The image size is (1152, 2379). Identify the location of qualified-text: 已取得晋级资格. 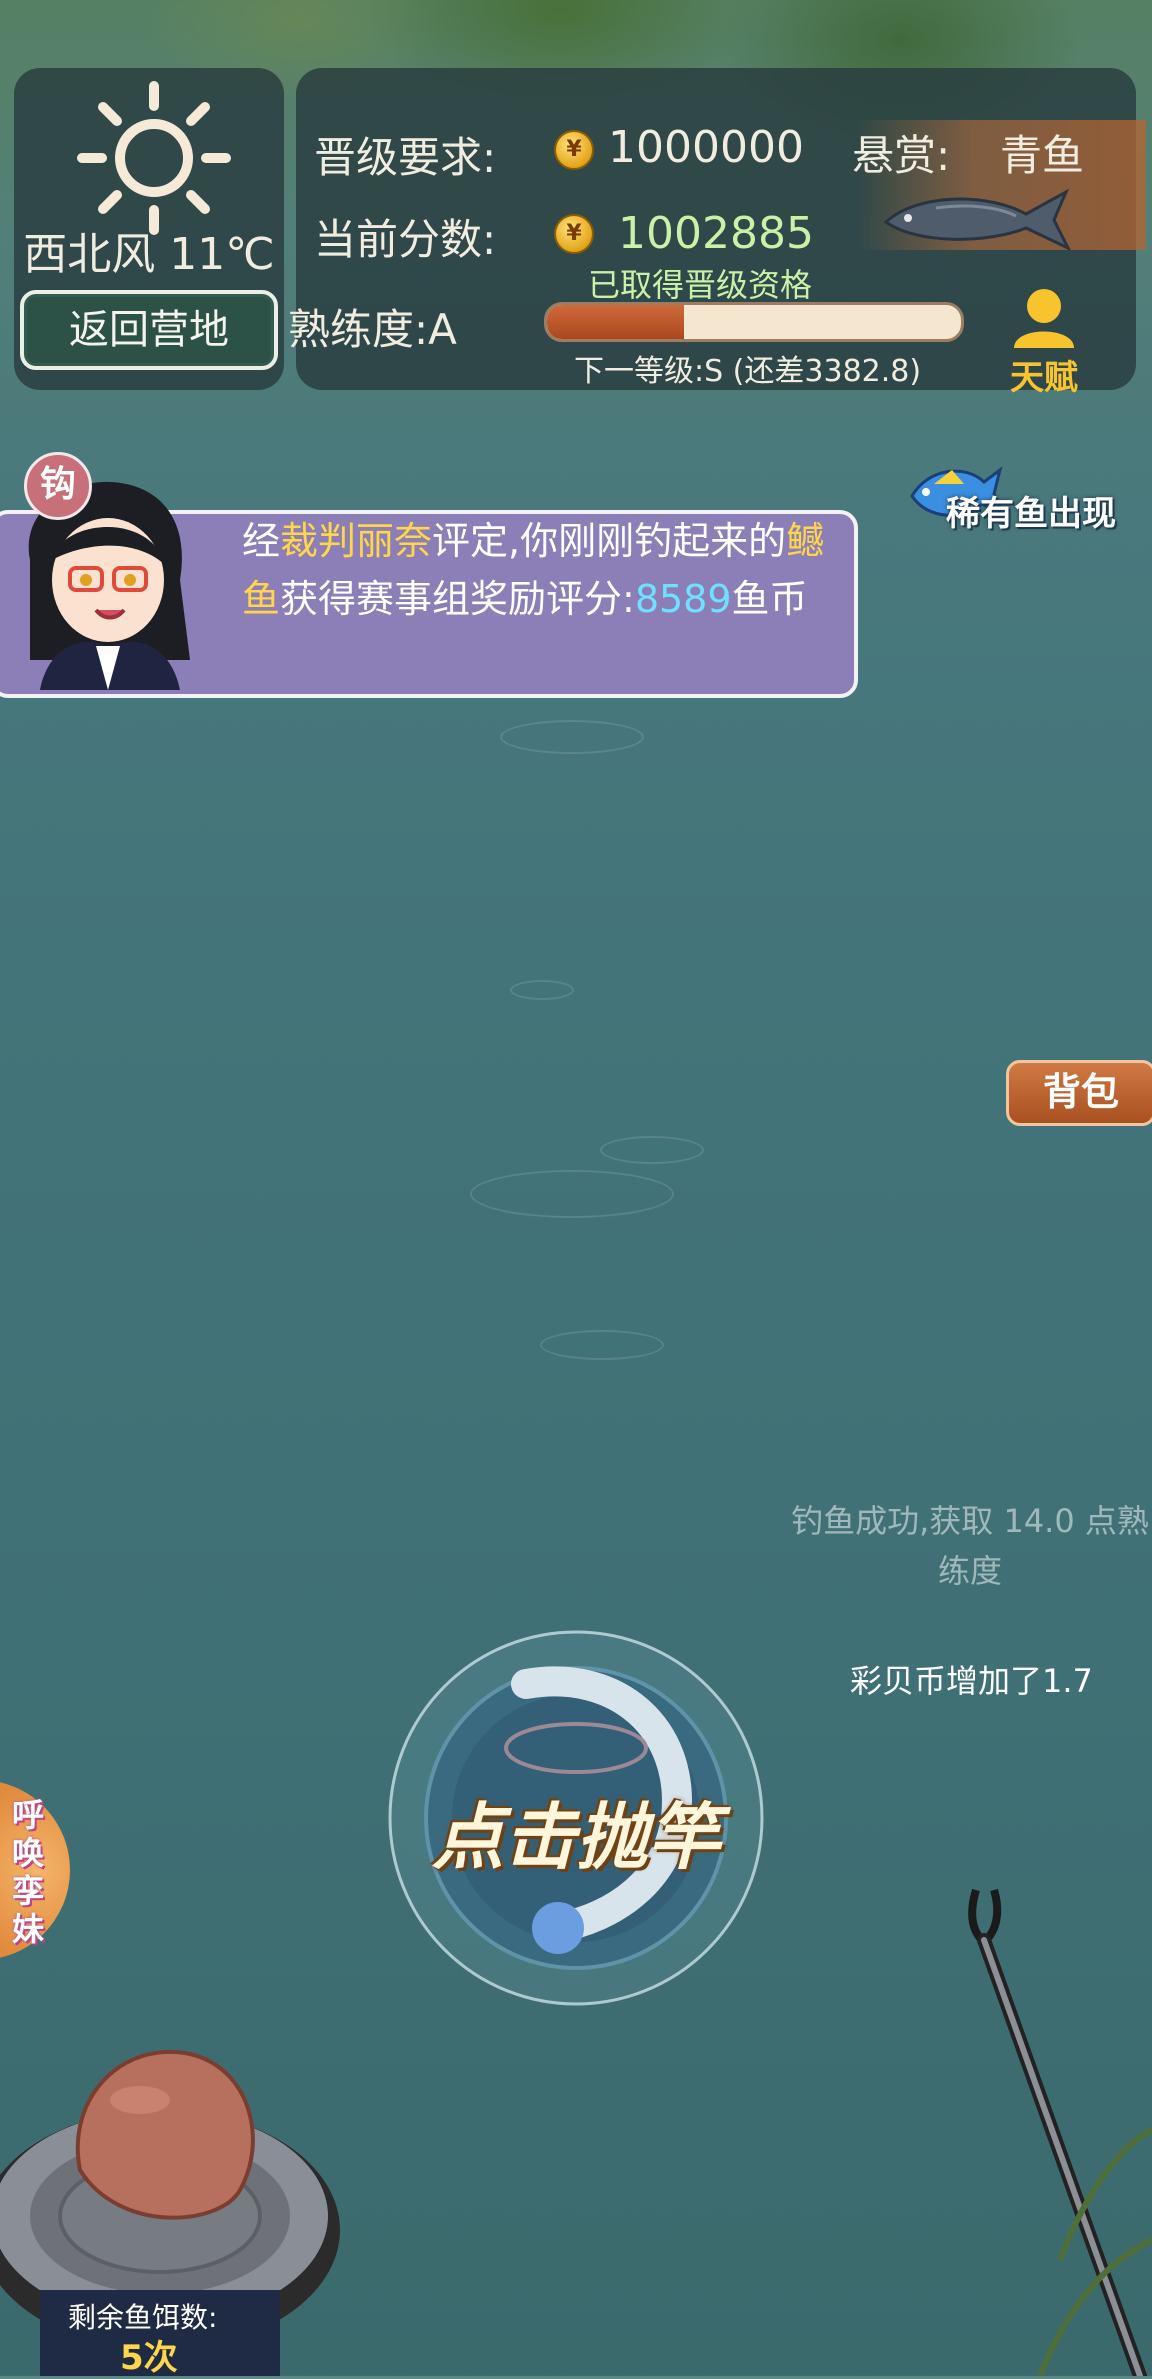
(700, 285).